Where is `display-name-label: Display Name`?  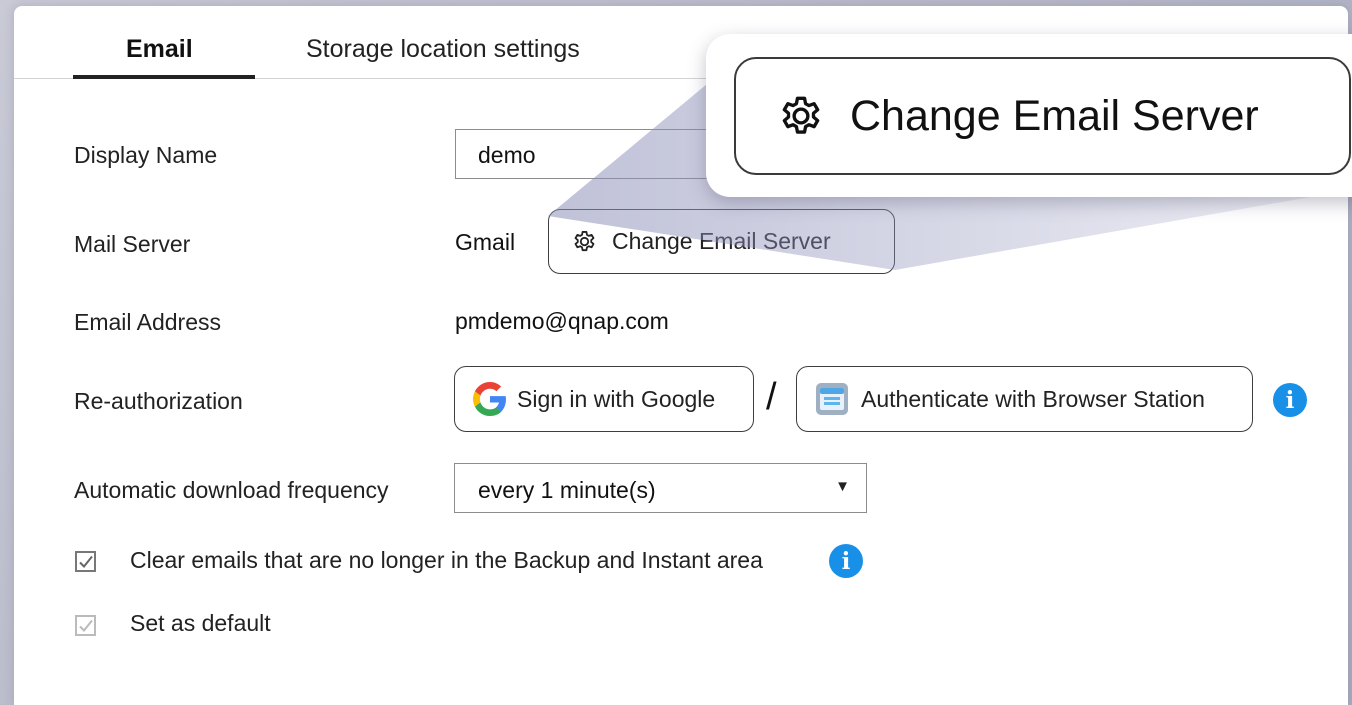 display-name-label: Display Name is located at coordinates (146, 155).